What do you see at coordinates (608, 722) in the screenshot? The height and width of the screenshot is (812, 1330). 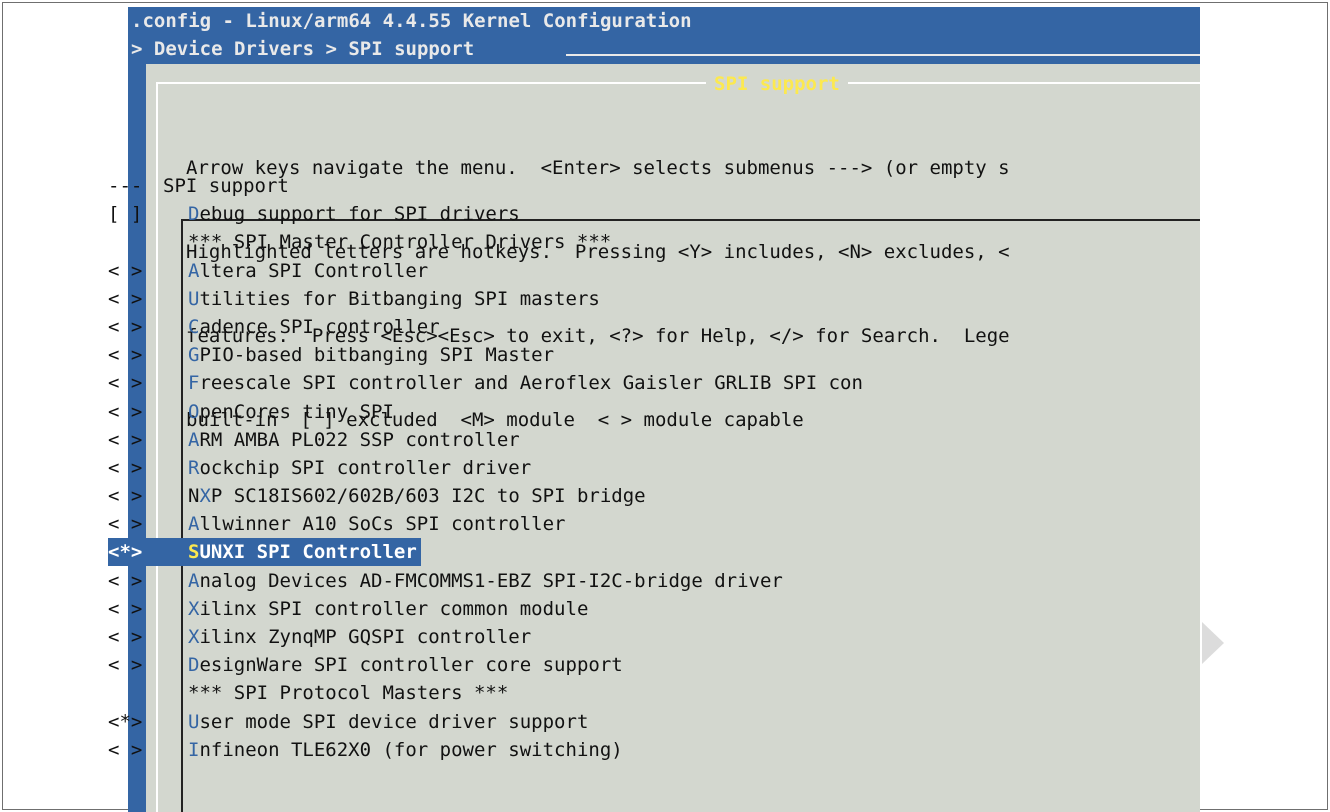 I see `menu-item: <*> User mode SPI device driver support` at bounding box center [608, 722].